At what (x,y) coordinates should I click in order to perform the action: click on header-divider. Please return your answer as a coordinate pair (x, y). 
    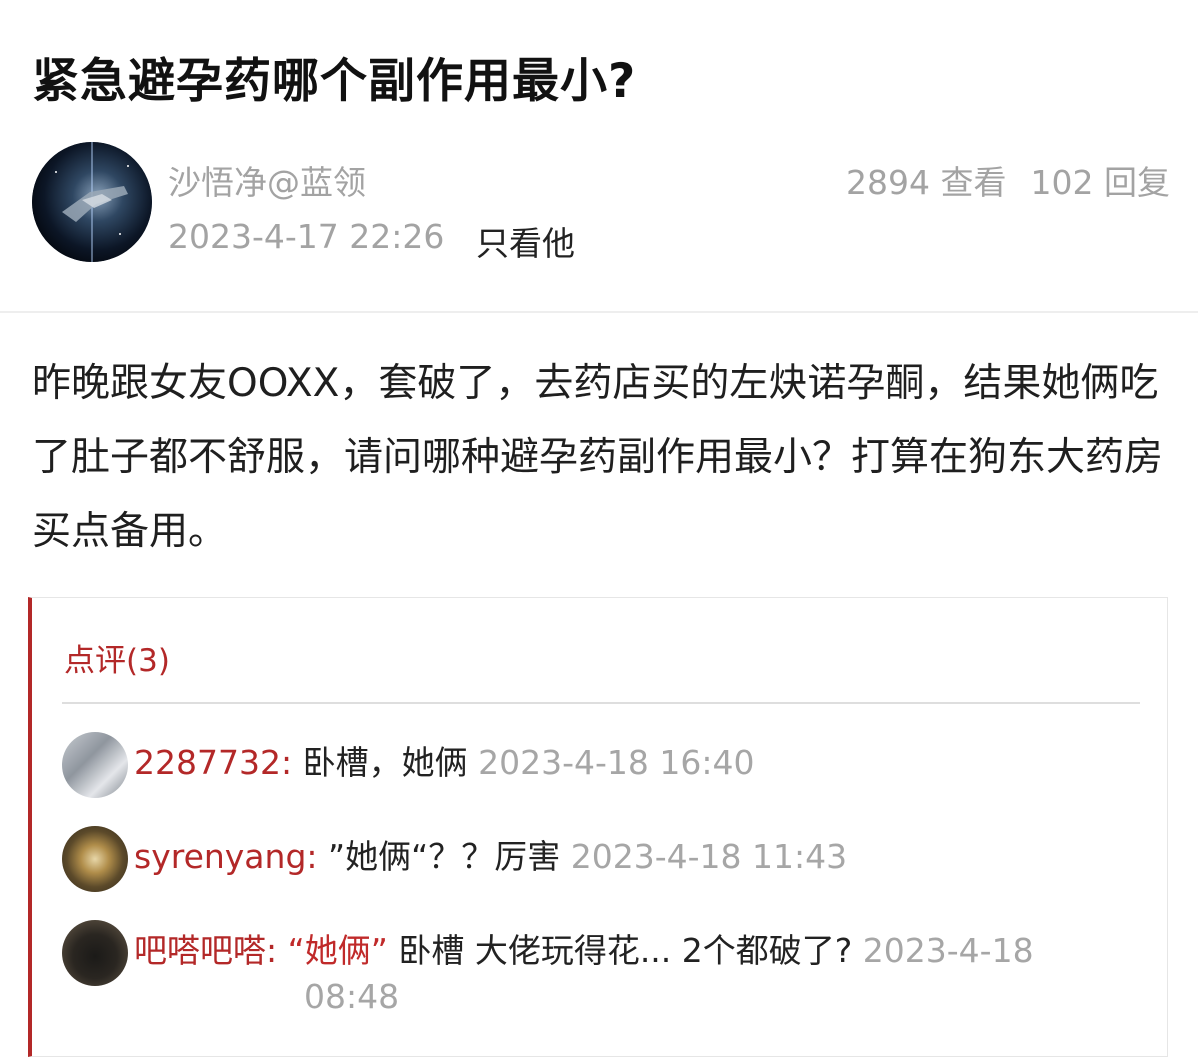
    Looking at the image, I should click on (599, 312).